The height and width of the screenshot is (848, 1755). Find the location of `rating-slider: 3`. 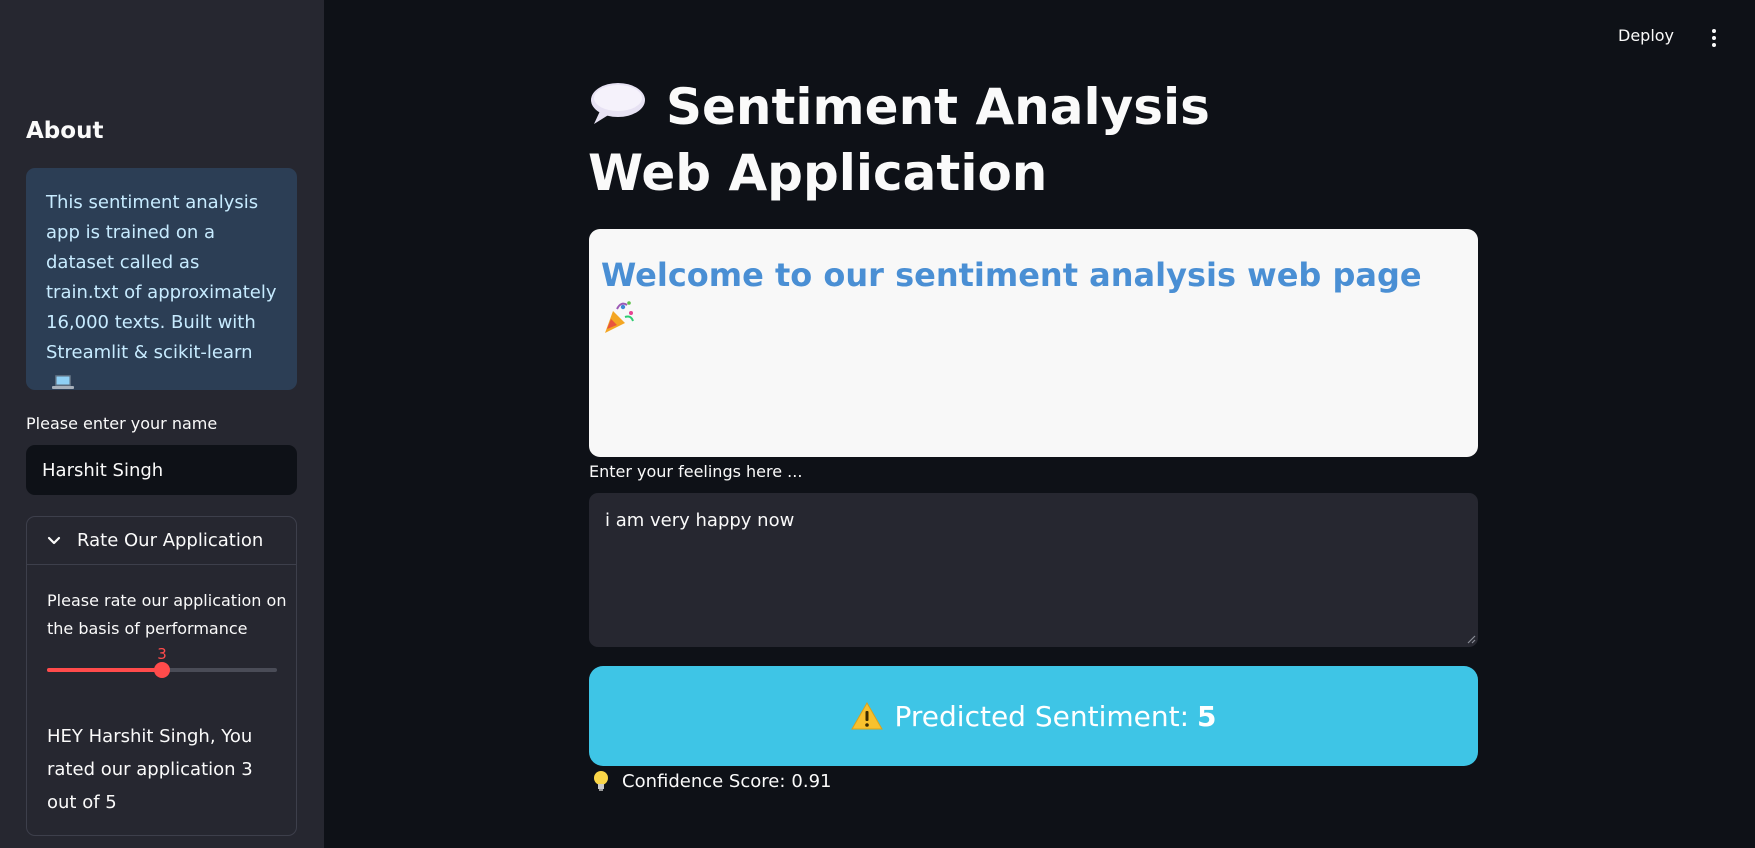

rating-slider: 3 is located at coordinates (162, 665).